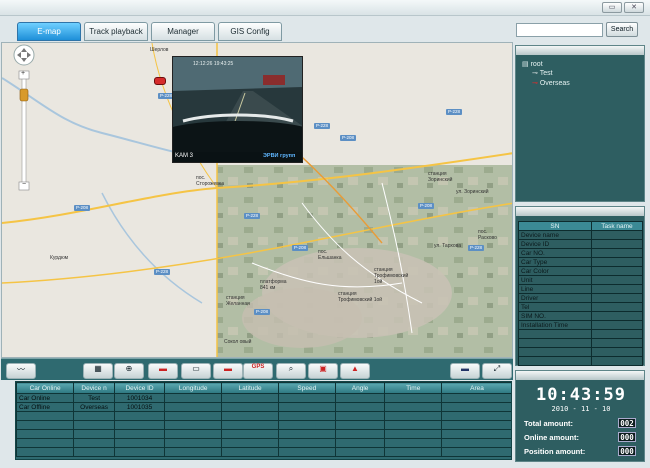  What do you see at coordinates (45, 388) in the screenshot?
I see `col-header: Car Online` at bounding box center [45, 388].